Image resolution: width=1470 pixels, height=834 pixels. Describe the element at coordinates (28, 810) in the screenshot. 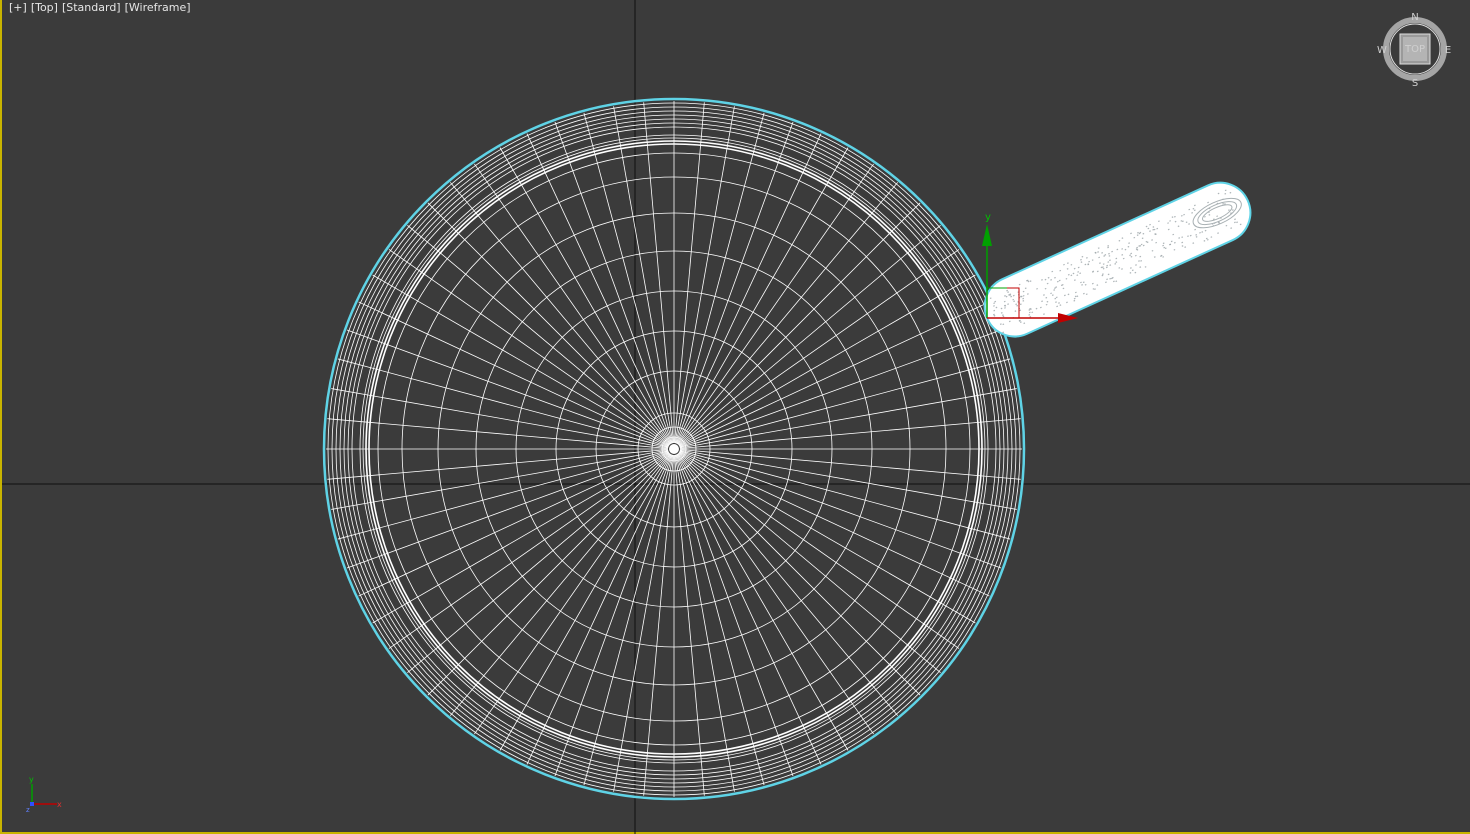

I see `tripod-z-label: z` at that location.